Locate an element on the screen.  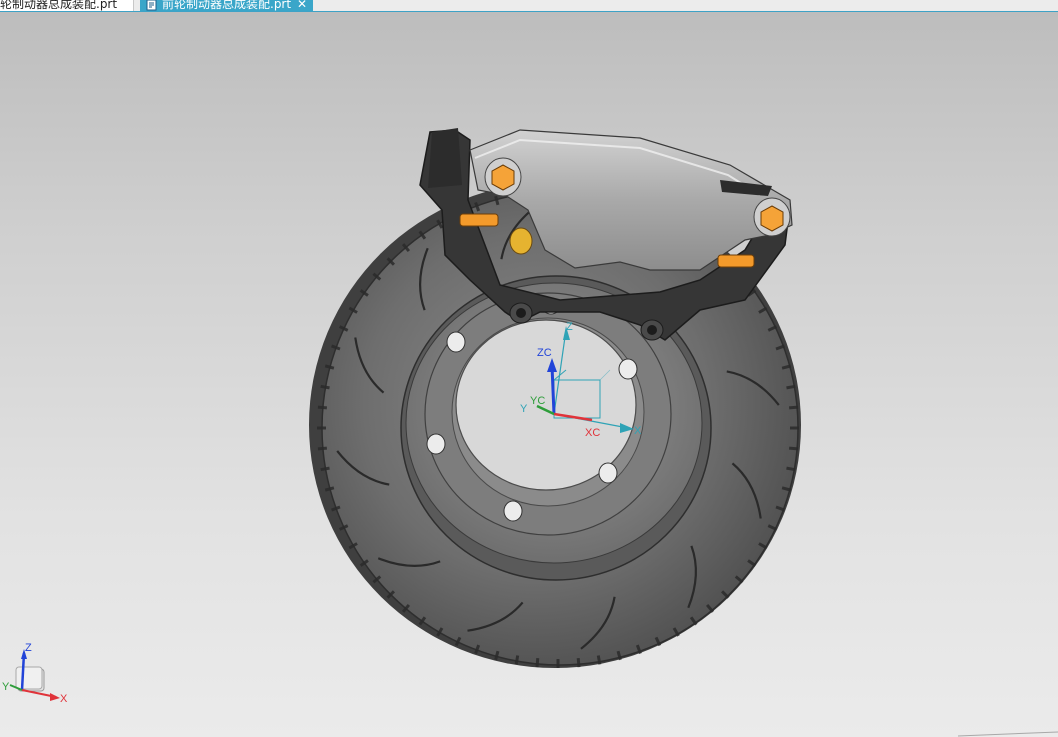
z-label: Z is located at coordinates (569, 327).